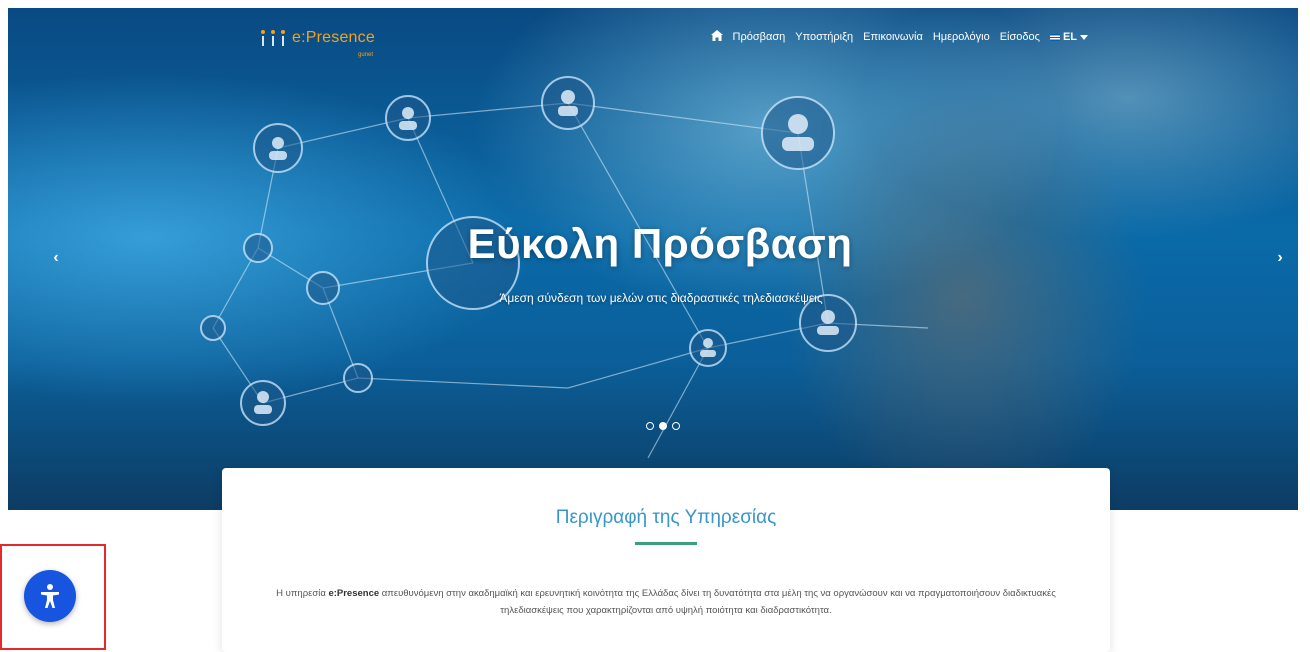  I want to click on nav-item-login: Είσοδος, so click(1020, 37).